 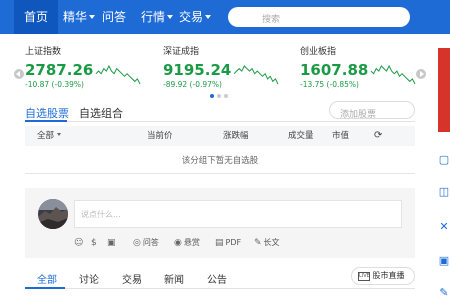 I want to click on reward-button: ◉ 悬赏, so click(x=187, y=243).